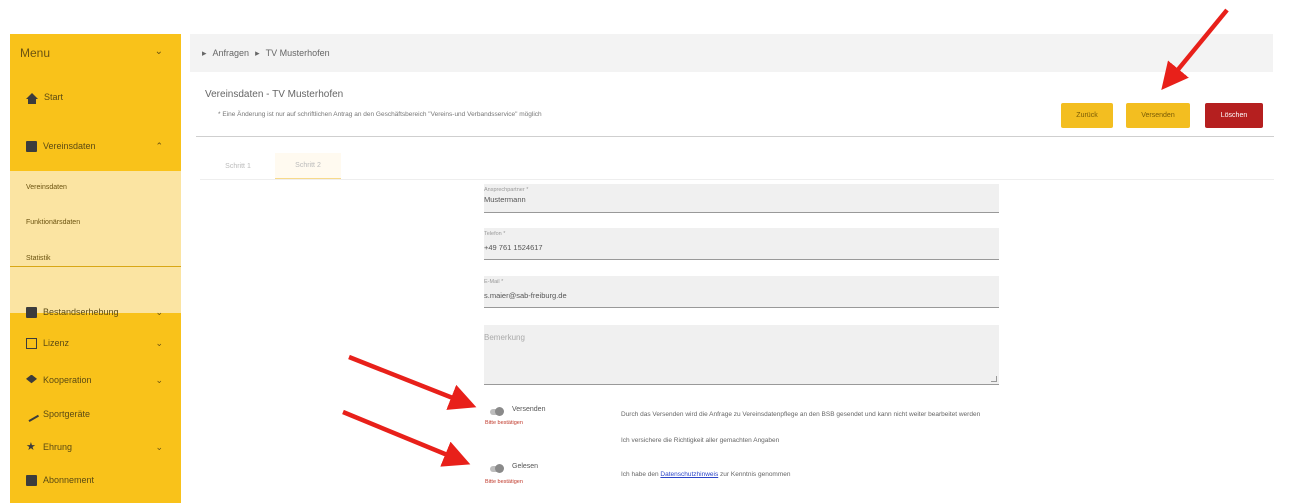  What do you see at coordinates (741, 292) in the screenshot?
I see `email-field: E-Mail * s.maier@sab-freiburg.de` at bounding box center [741, 292].